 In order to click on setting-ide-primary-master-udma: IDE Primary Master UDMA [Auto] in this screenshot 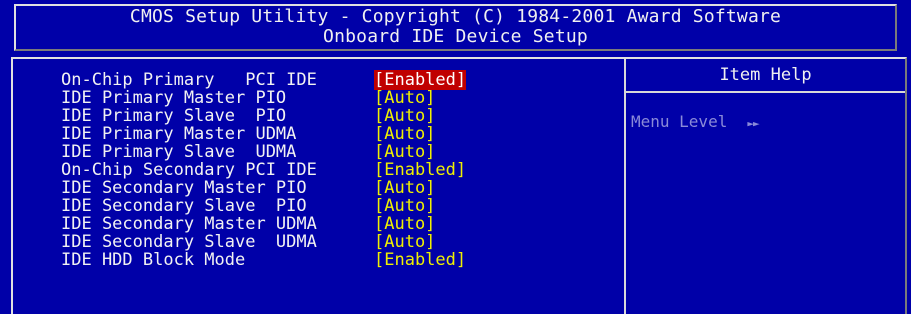, I will do `click(263, 134)`.